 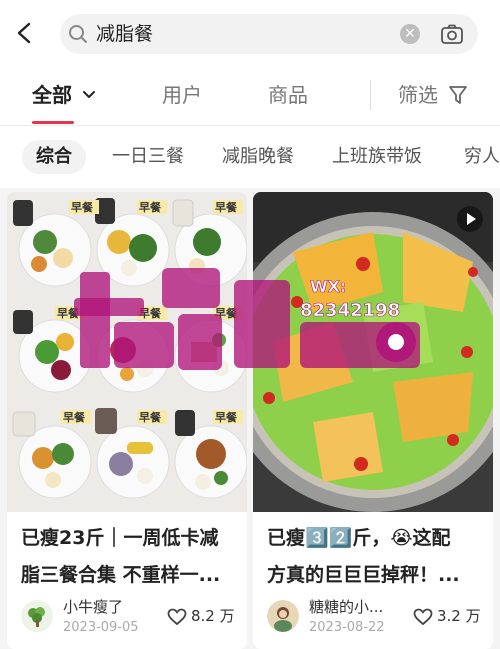 What do you see at coordinates (475, 157) in the screenshot?
I see `chip-budget: 穷人` at bounding box center [475, 157].